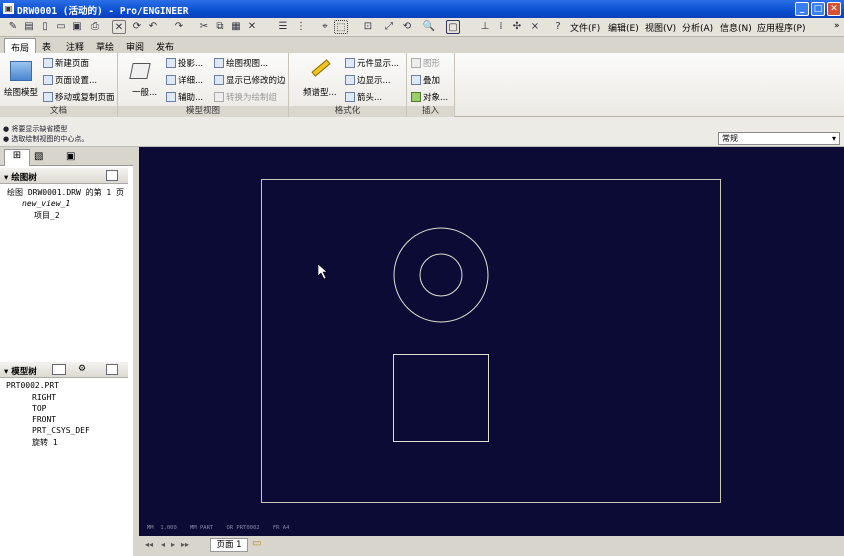 The height and width of the screenshot is (556, 844). What do you see at coordinates (137, 27) in the screenshot?
I see `regenerate-icon: ⟳` at bounding box center [137, 27].